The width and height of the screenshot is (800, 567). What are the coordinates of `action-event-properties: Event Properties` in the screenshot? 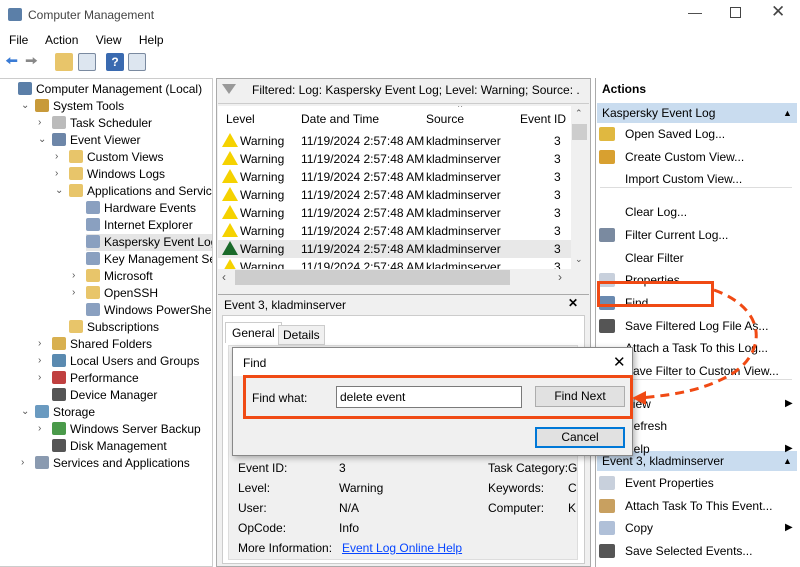 It's located at (669, 483).